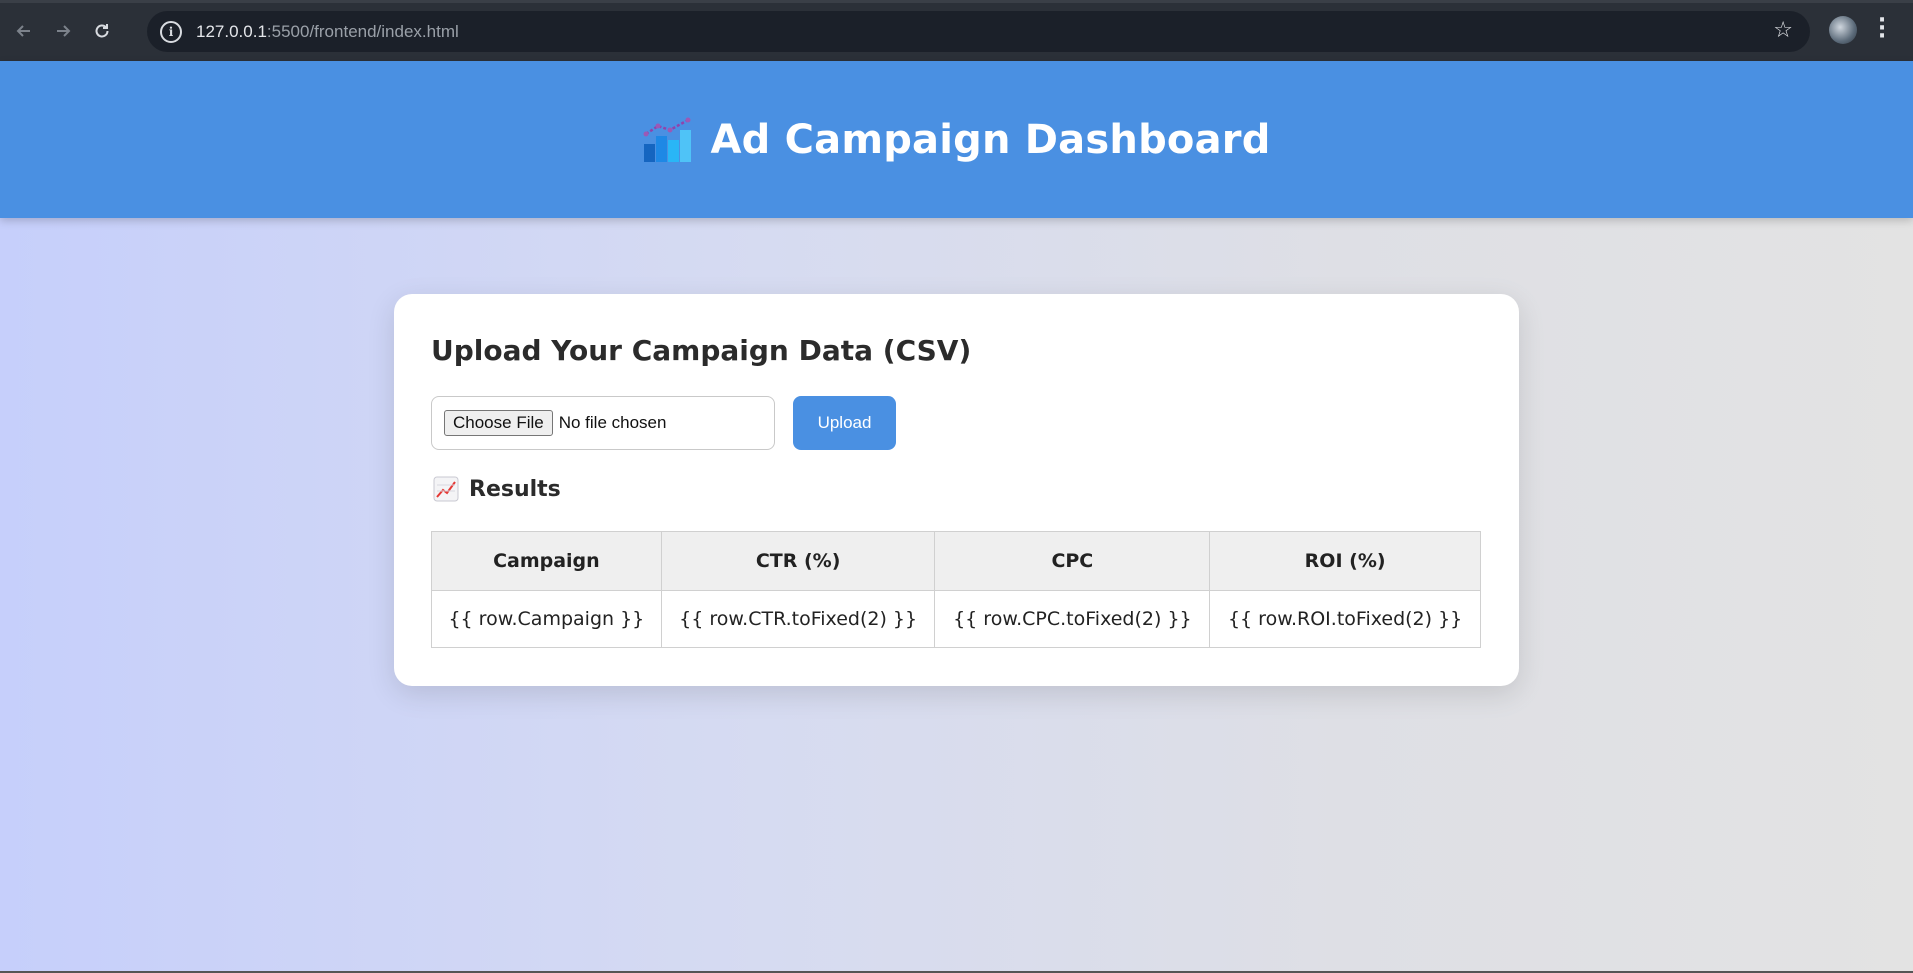 This screenshot has height=973, width=1913. I want to click on arrow-right-icon, so click(64, 30).